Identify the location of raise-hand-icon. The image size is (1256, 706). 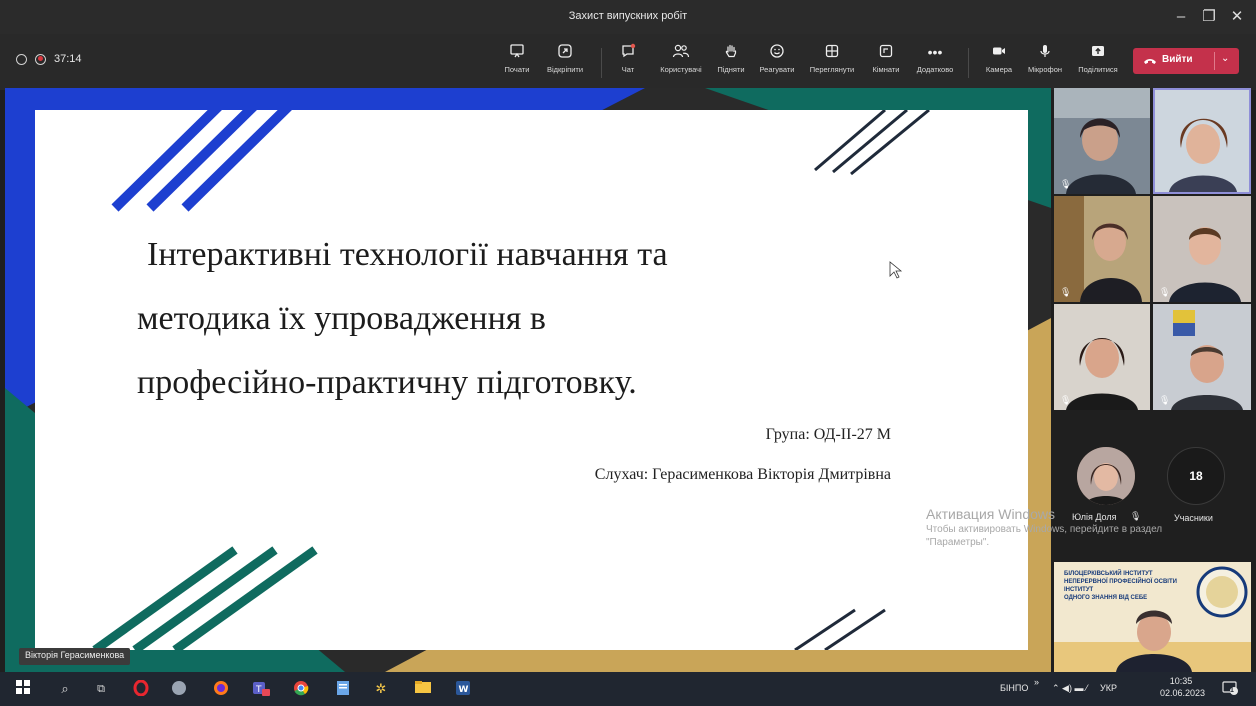
(731, 52).